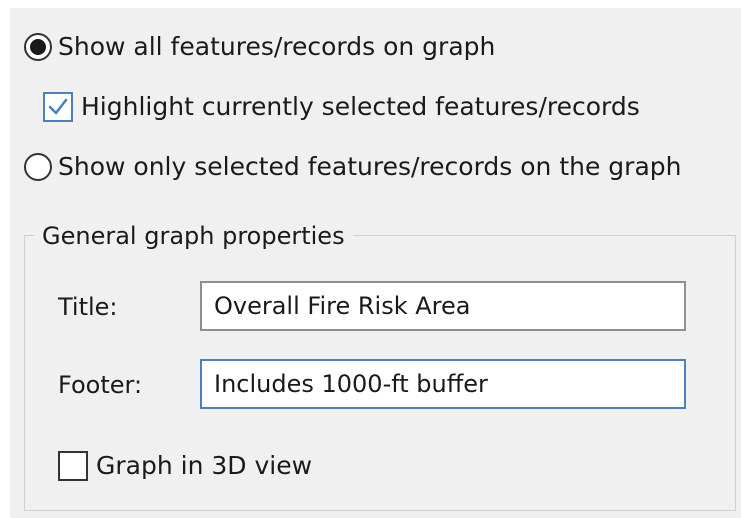  Describe the element at coordinates (73, 466) in the screenshot. I see `graph-3d-checkbox` at that location.